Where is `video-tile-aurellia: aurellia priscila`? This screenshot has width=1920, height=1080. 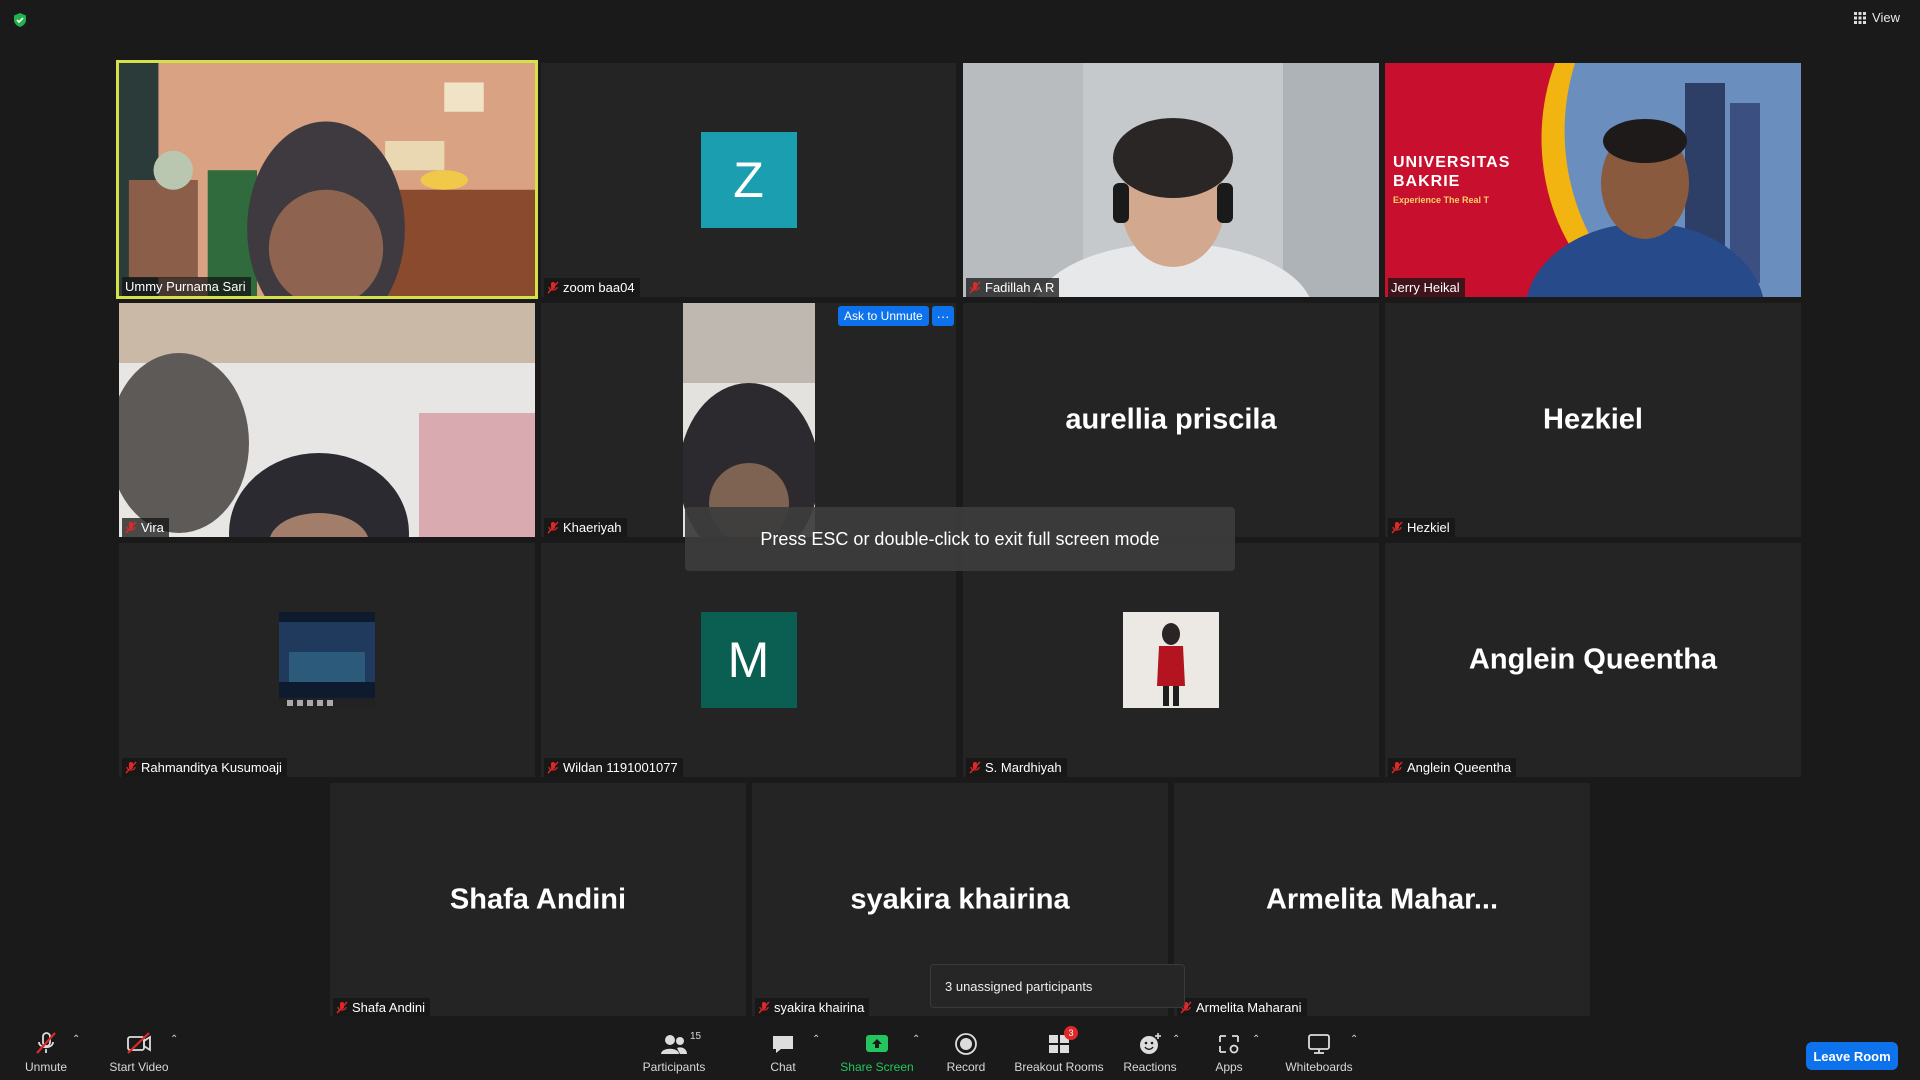
video-tile-aurellia: aurellia priscila is located at coordinates (1171, 420).